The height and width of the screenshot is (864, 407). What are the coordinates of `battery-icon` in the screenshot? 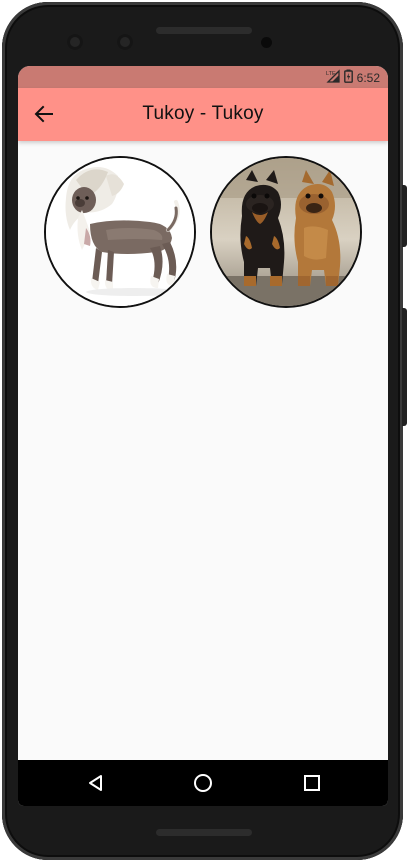 It's located at (348, 77).